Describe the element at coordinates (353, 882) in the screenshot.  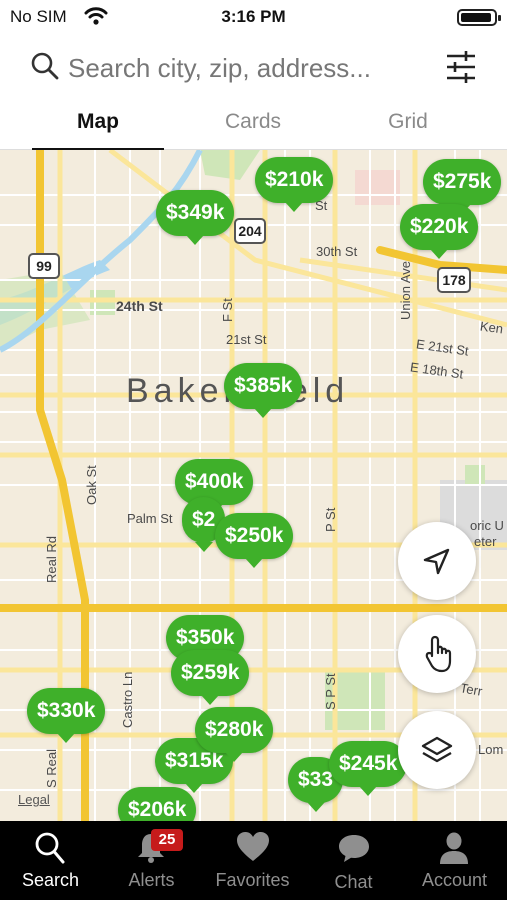
I see `nav-label: Chat` at that location.